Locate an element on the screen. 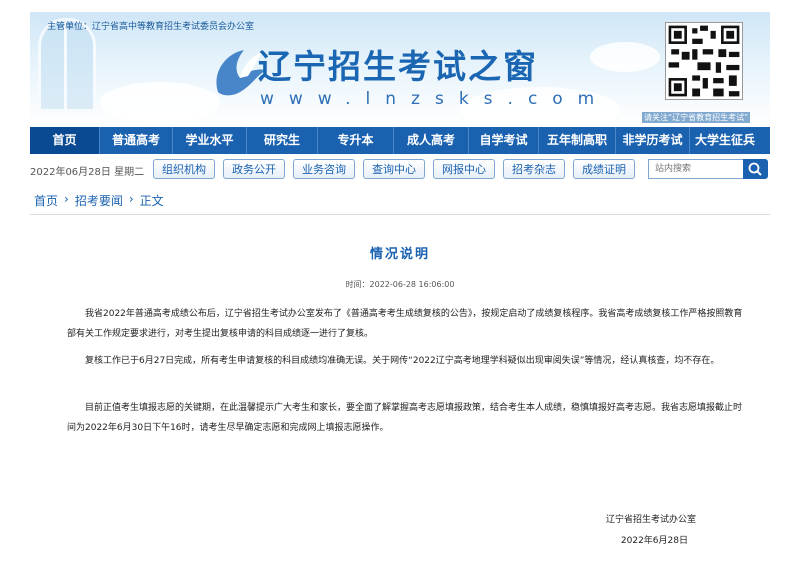  divider is located at coordinates (400, 214).